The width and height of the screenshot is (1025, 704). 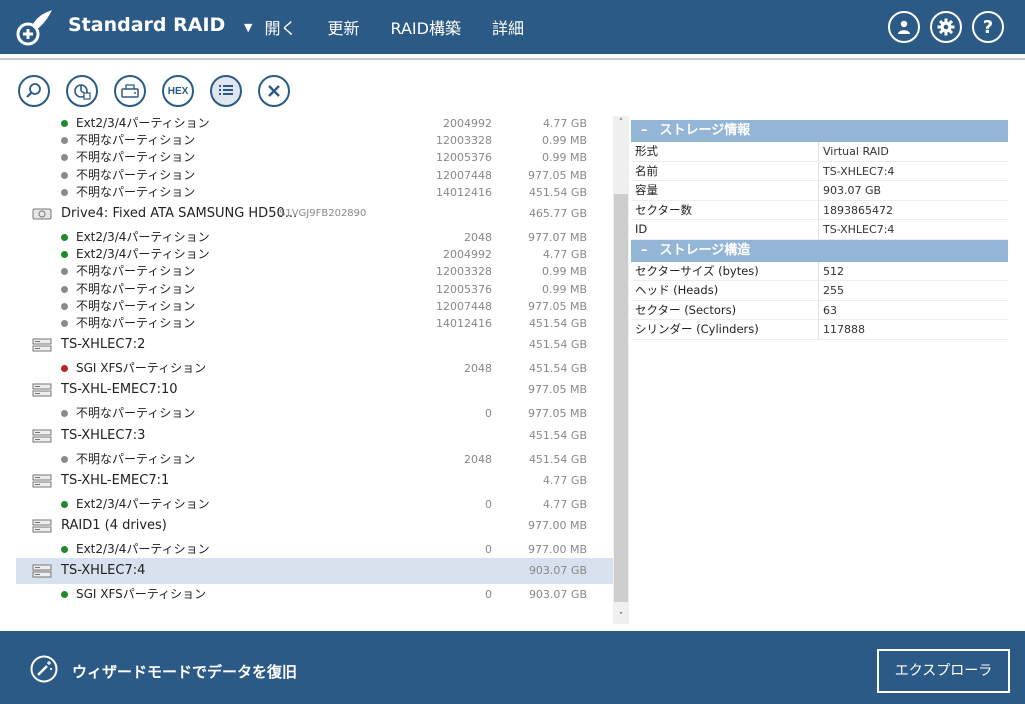 What do you see at coordinates (858, 210) in the screenshot?
I see `property-value: 1893865472` at bounding box center [858, 210].